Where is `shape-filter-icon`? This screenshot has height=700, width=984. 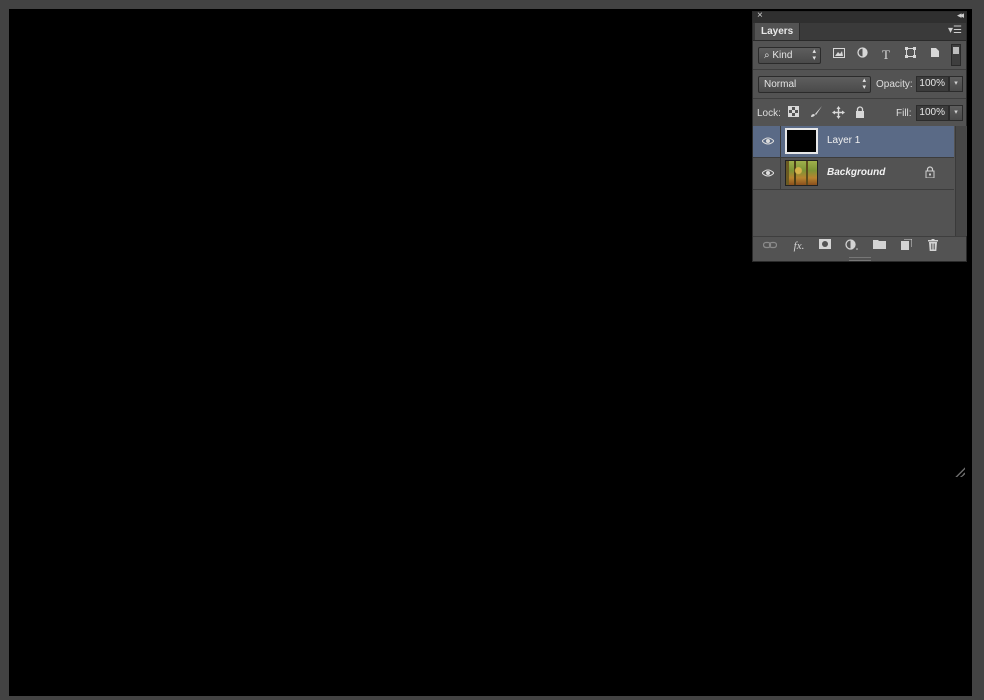
shape-filter-icon is located at coordinates (910, 55).